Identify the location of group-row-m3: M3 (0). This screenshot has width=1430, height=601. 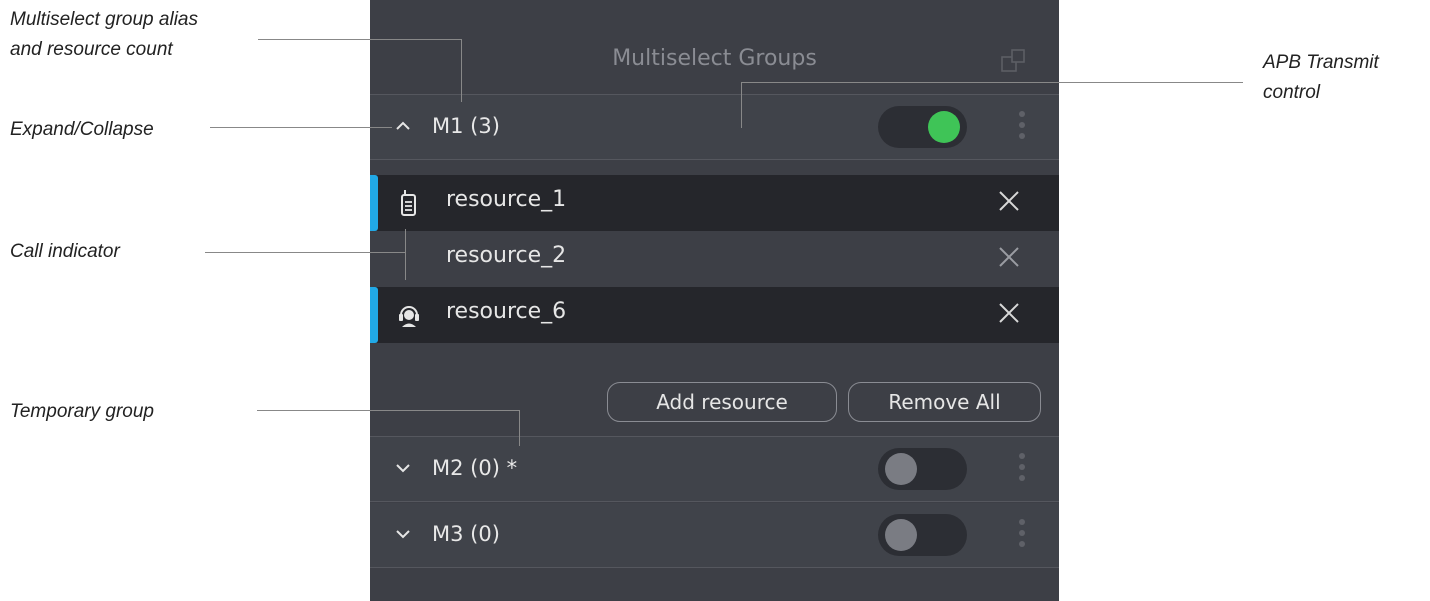
(714, 535).